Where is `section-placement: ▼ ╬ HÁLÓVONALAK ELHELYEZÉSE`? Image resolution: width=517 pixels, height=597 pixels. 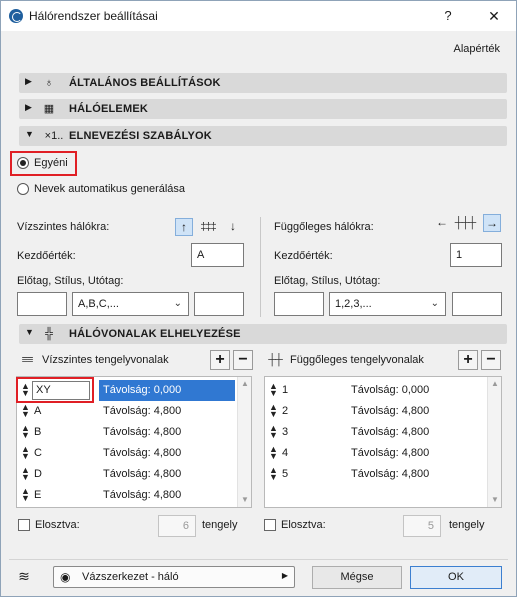 section-placement: ▼ ╬ HÁLÓVONALAK ELHELYEZÉSE is located at coordinates (263, 334).